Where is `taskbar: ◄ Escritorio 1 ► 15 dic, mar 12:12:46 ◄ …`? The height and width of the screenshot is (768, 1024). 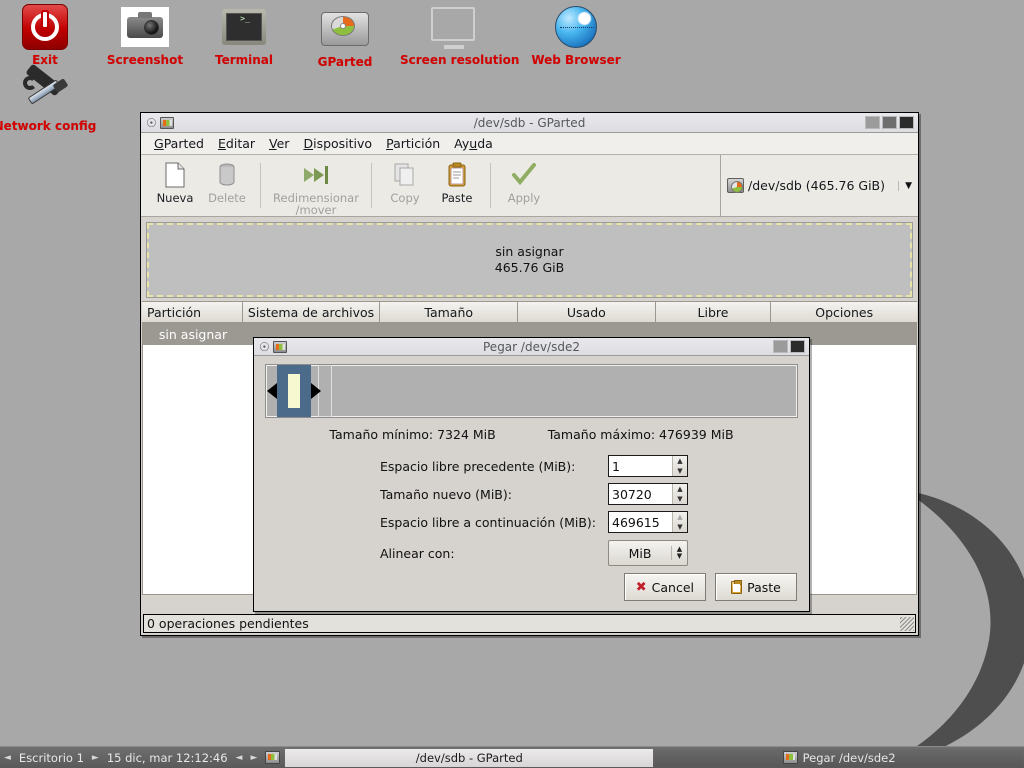 taskbar: ◄ Escritorio 1 ► 15 dic, mar 12:12:46 ◄ … is located at coordinates (512, 757).